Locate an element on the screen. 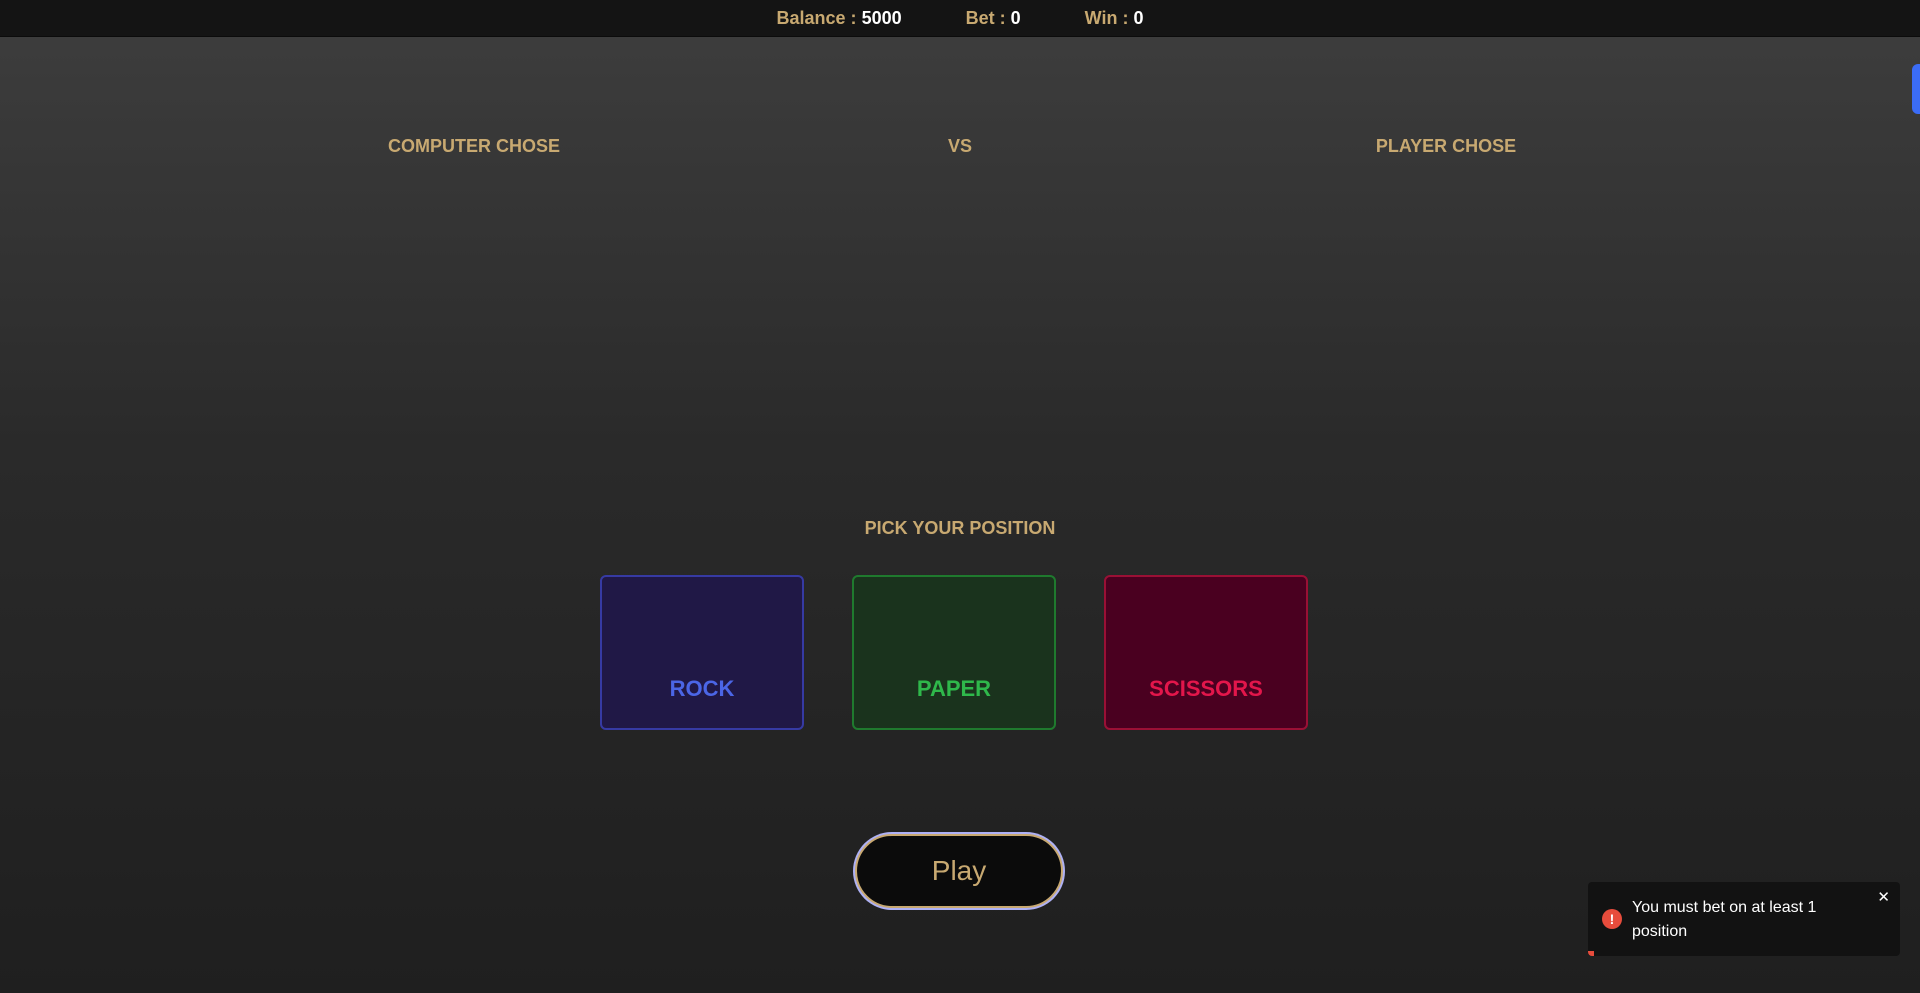 The height and width of the screenshot is (993, 1920). scissors-option: SCISSORS is located at coordinates (1206, 652).